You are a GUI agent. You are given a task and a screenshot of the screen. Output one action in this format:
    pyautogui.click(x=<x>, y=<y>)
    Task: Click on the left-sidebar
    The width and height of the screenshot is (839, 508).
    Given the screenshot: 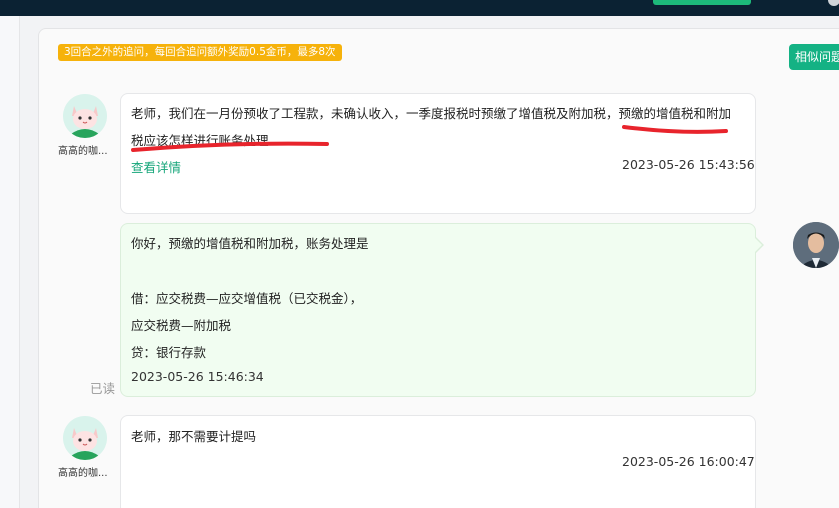 What is the action you would take?
    pyautogui.click(x=10, y=262)
    